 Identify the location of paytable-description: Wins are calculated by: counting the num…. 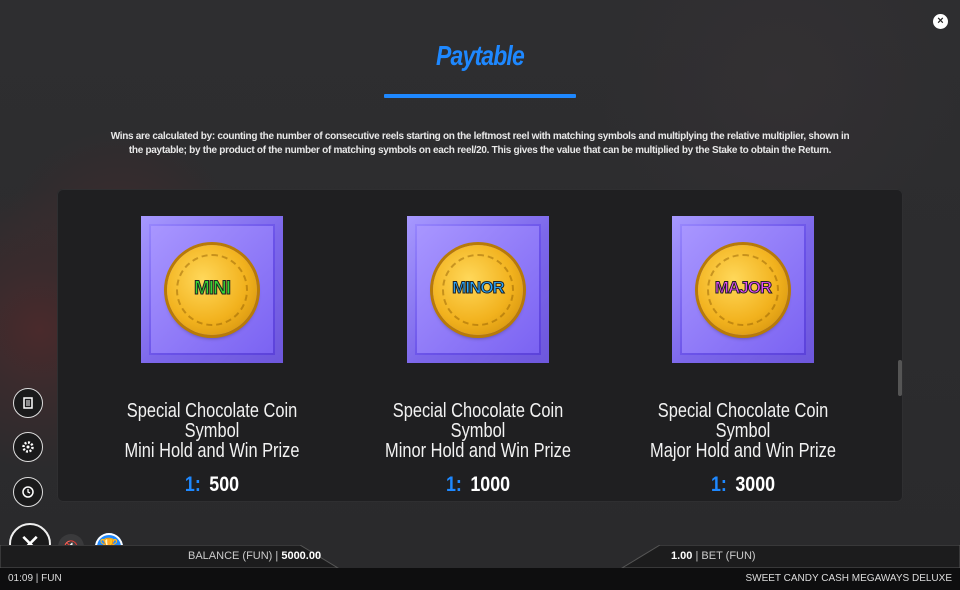
(480, 143).